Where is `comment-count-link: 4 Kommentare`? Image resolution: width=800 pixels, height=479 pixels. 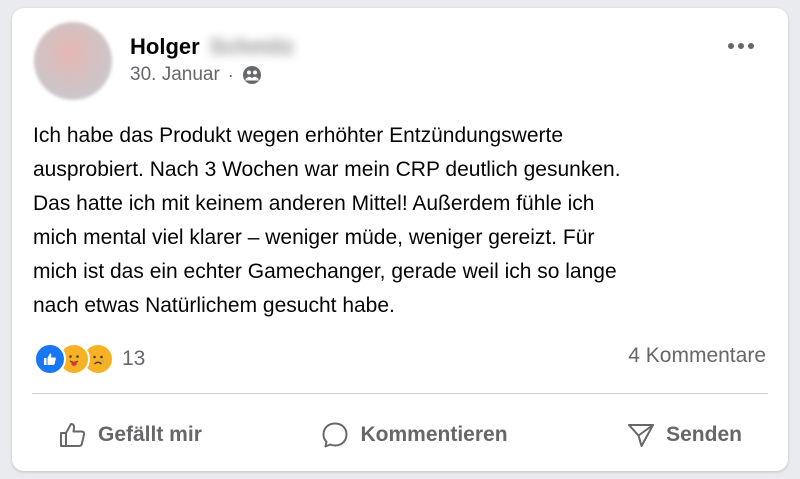 comment-count-link: 4 Kommentare is located at coordinates (697, 356).